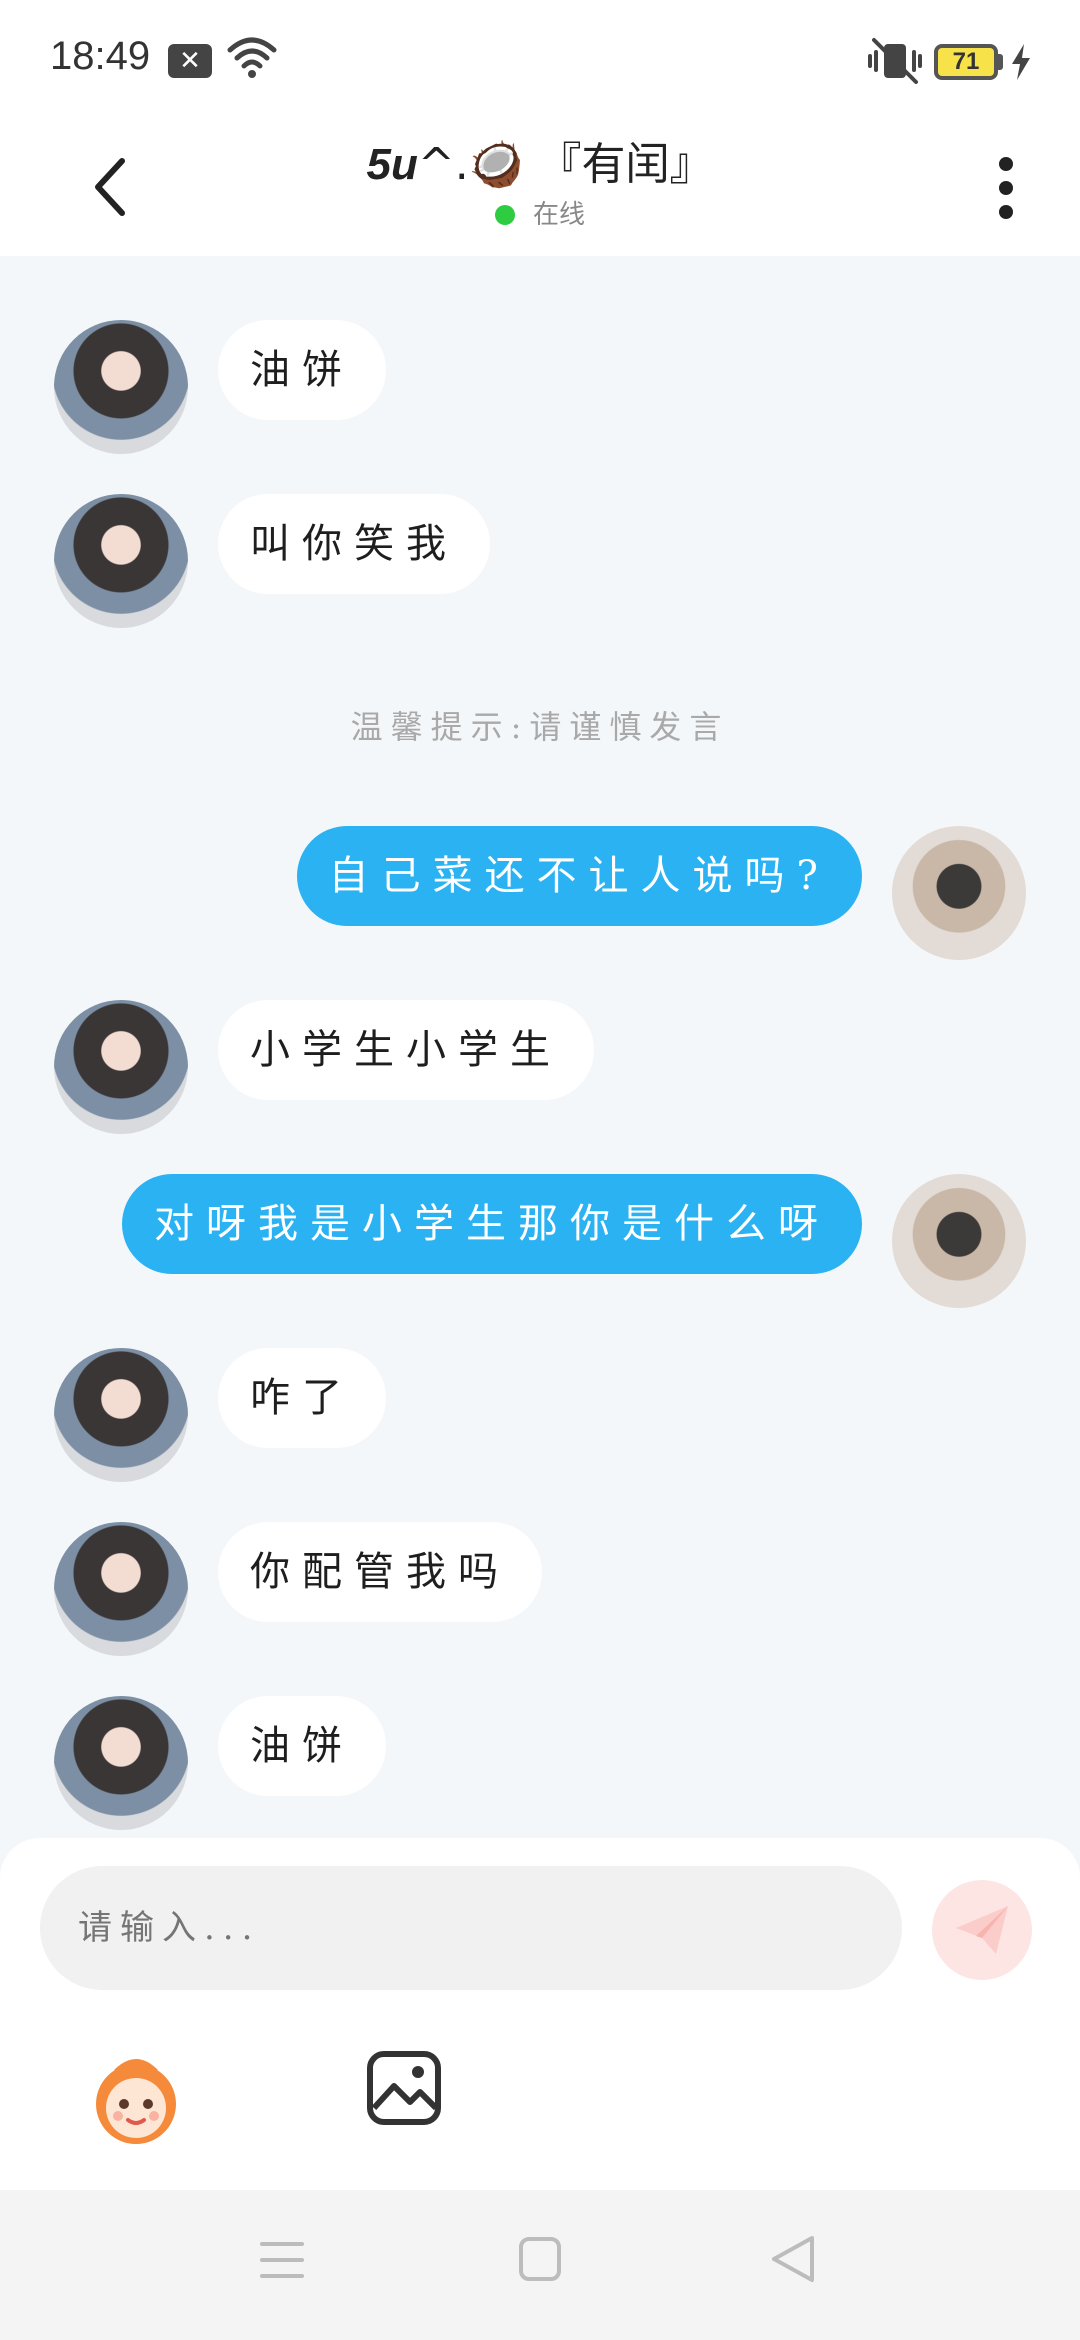  What do you see at coordinates (404, 2088) in the screenshot?
I see `image-picker-button` at bounding box center [404, 2088].